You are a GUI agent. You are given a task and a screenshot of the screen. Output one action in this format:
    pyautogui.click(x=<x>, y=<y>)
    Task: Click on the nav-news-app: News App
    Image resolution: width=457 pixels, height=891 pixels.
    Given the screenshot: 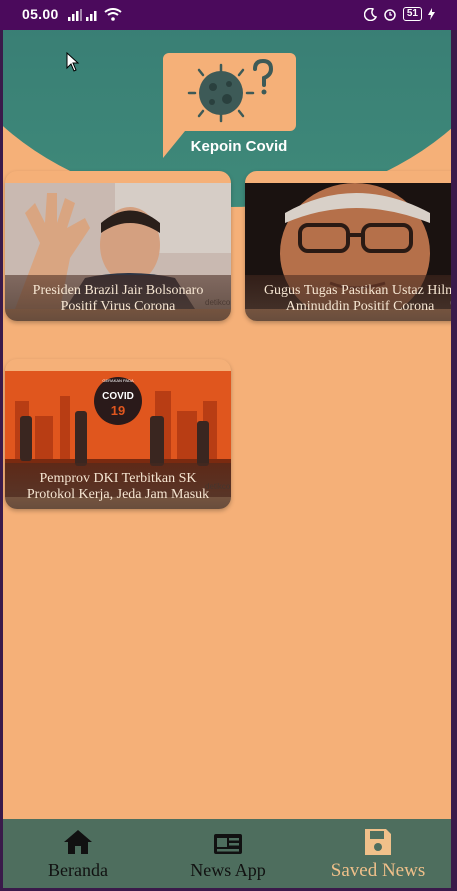 What is the action you would take?
    pyautogui.click(x=228, y=853)
    